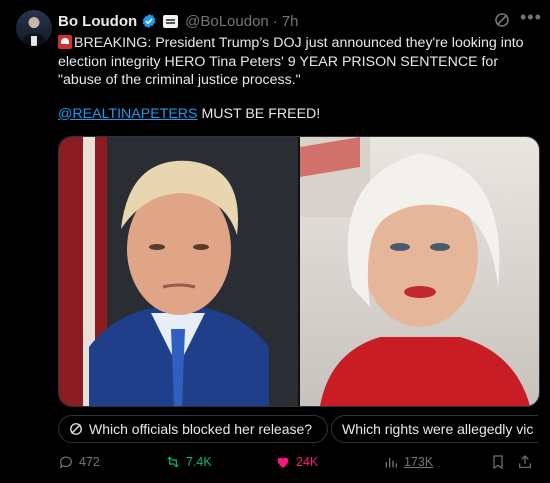 The image size is (550, 483). I want to click on tweet-header: Bo Loudon @BoLoudon · 7h, so click(178, 21).